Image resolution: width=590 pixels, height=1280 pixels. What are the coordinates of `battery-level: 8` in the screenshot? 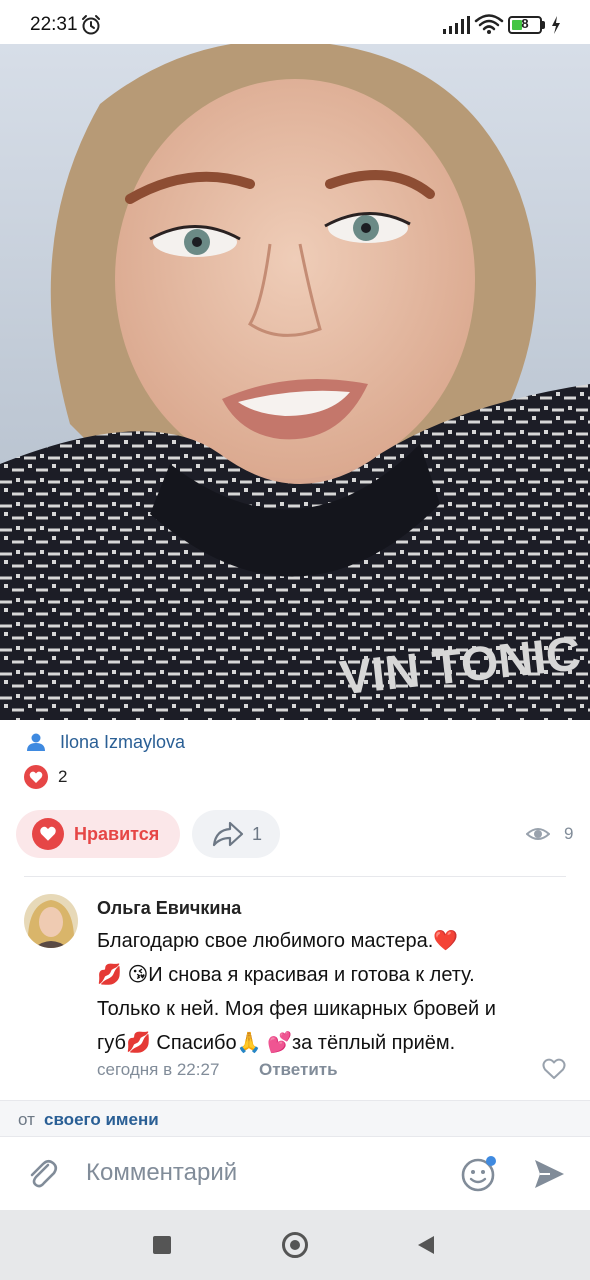 It's located at (525, 23).